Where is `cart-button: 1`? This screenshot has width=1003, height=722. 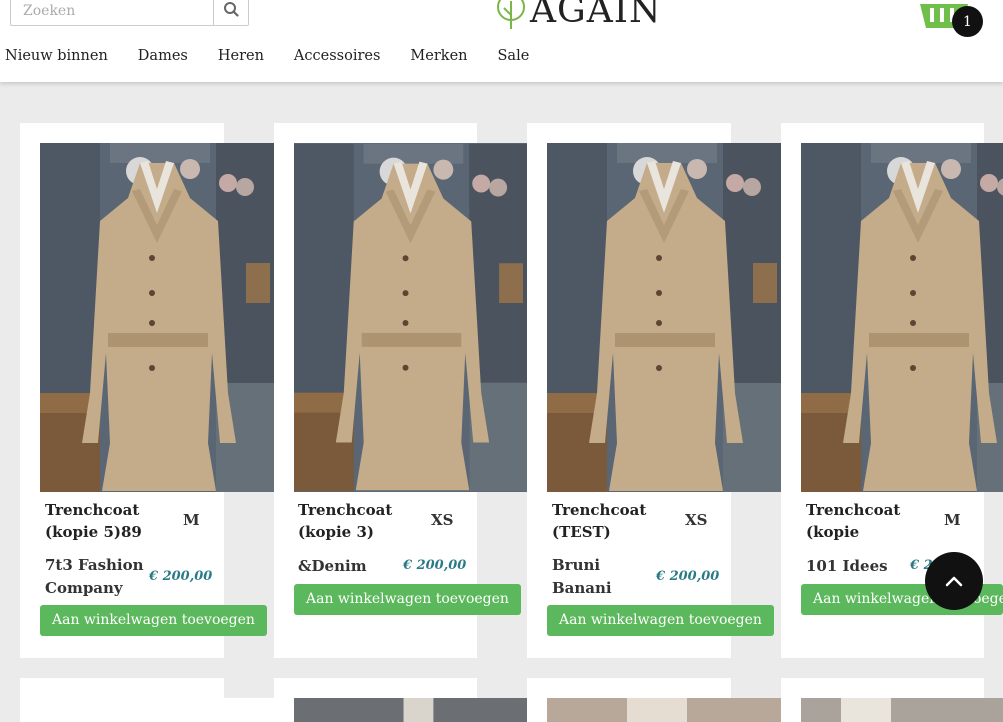 cart-button: 1 is located at coordinates (953, 21).